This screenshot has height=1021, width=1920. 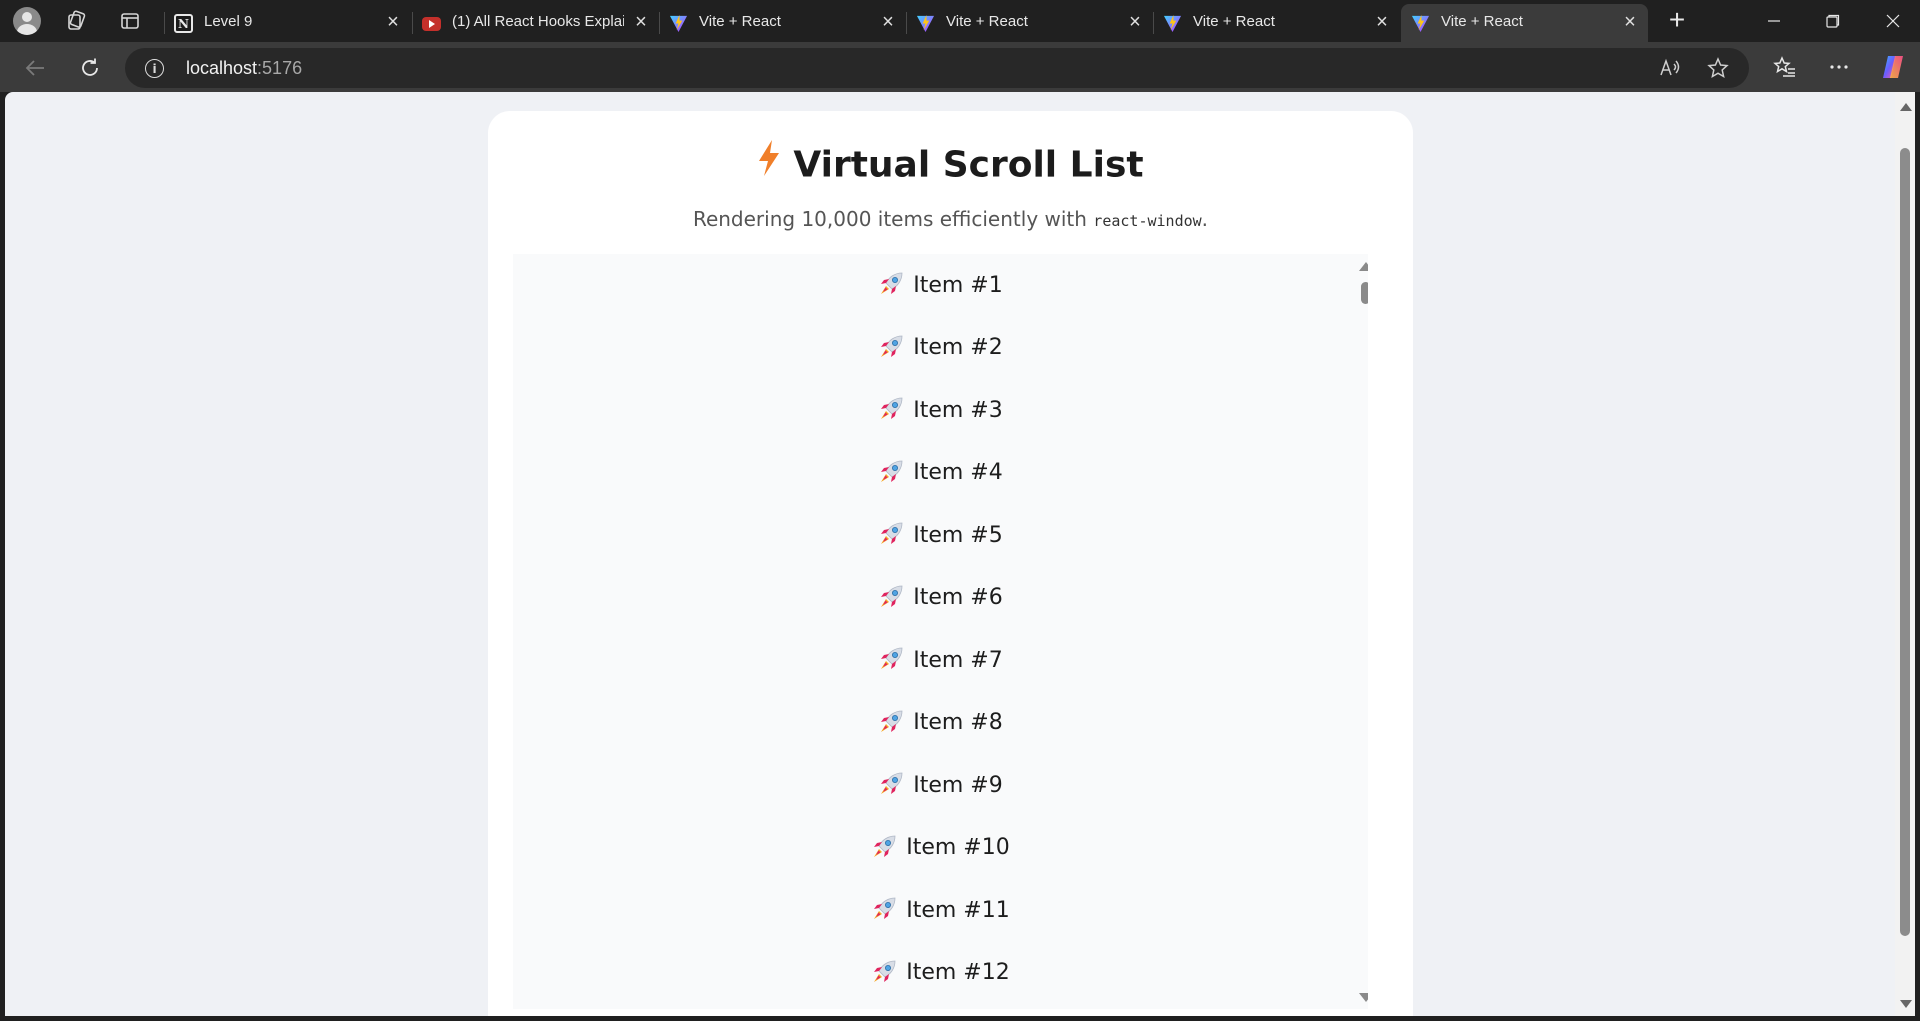 What do you see at coordinates (1363, 632) in the screenshot?
I see `list-scrollbar` at bounding box center [1363, 632].